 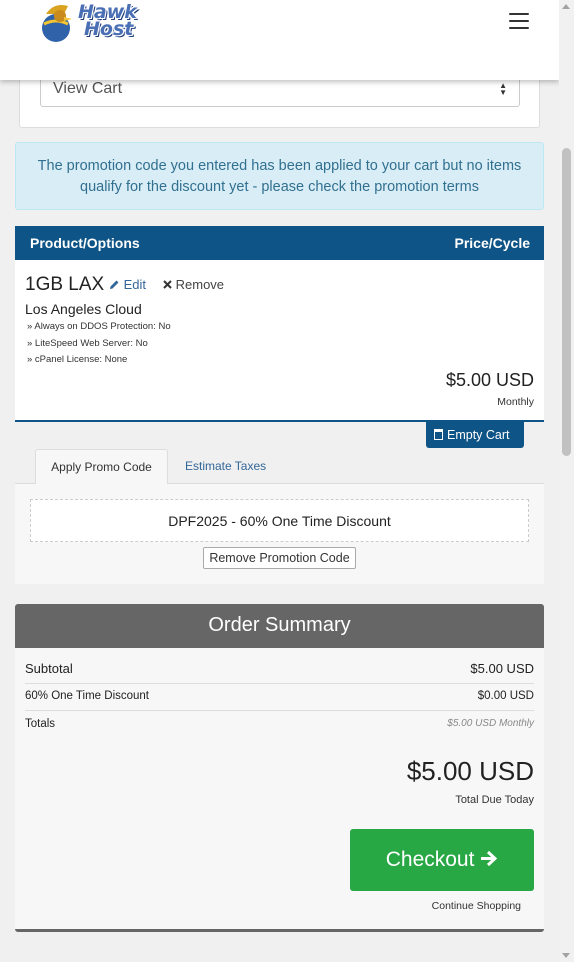 What do you see at coordinates (225, 466) in the screenshot?
I see `tab-estimate-taxes: Estimate Taxes` at bounding box center [225, 466].